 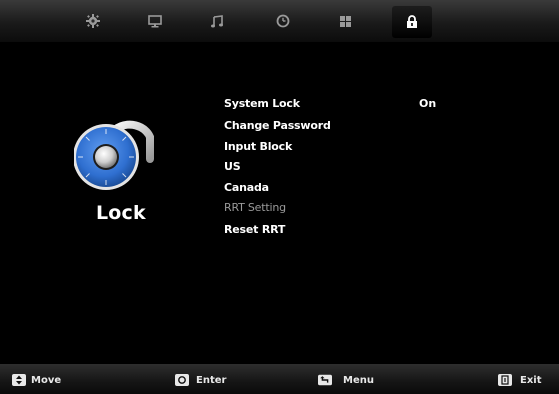 What do you see at coordinates (255, 207) in the screenshot?
I see `menu-item-rrt-setting: RRT Setting` at bounding box center [255, 207].